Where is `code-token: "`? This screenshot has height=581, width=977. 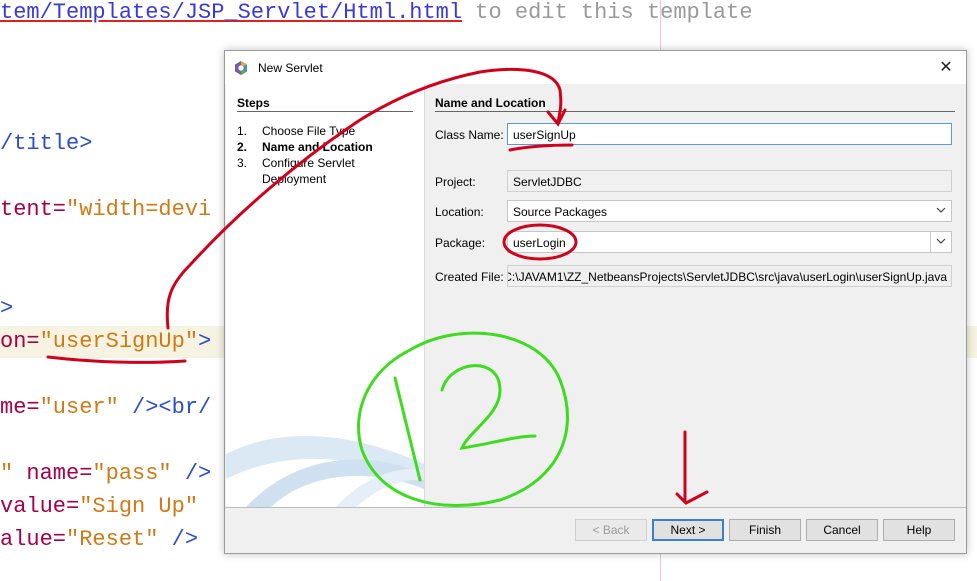
code-token: " is located at coordinates (7, 473).